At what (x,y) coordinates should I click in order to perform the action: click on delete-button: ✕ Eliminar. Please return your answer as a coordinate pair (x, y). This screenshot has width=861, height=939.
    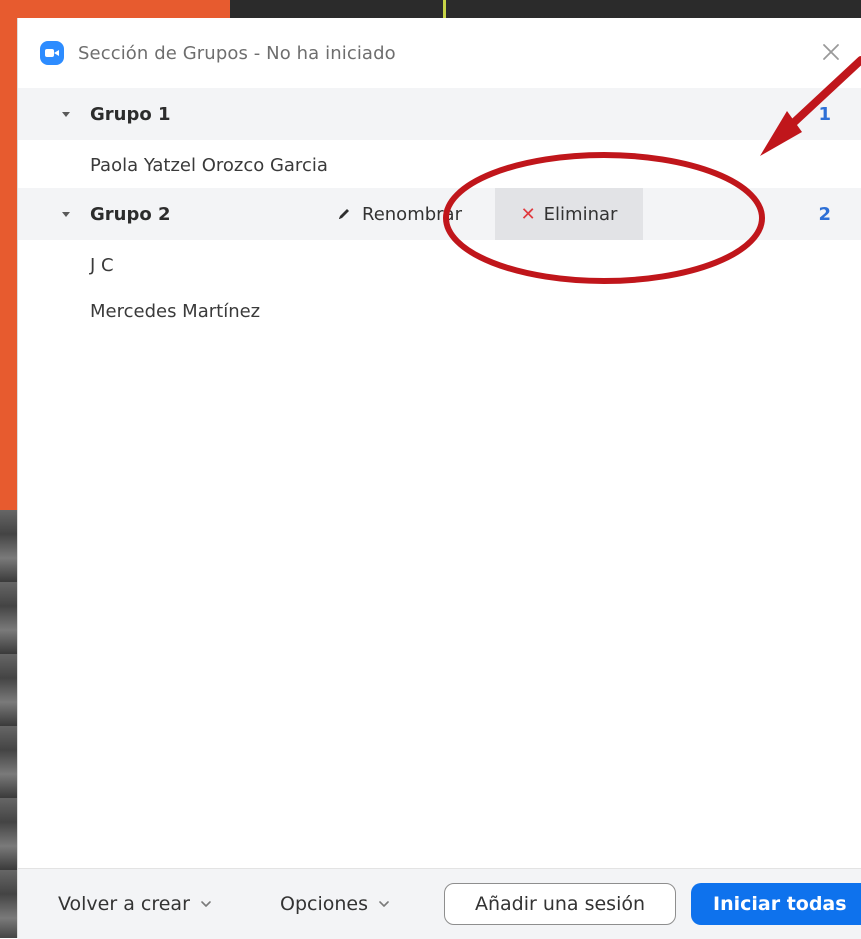
    Looking at the image, I should click on (569, 214).